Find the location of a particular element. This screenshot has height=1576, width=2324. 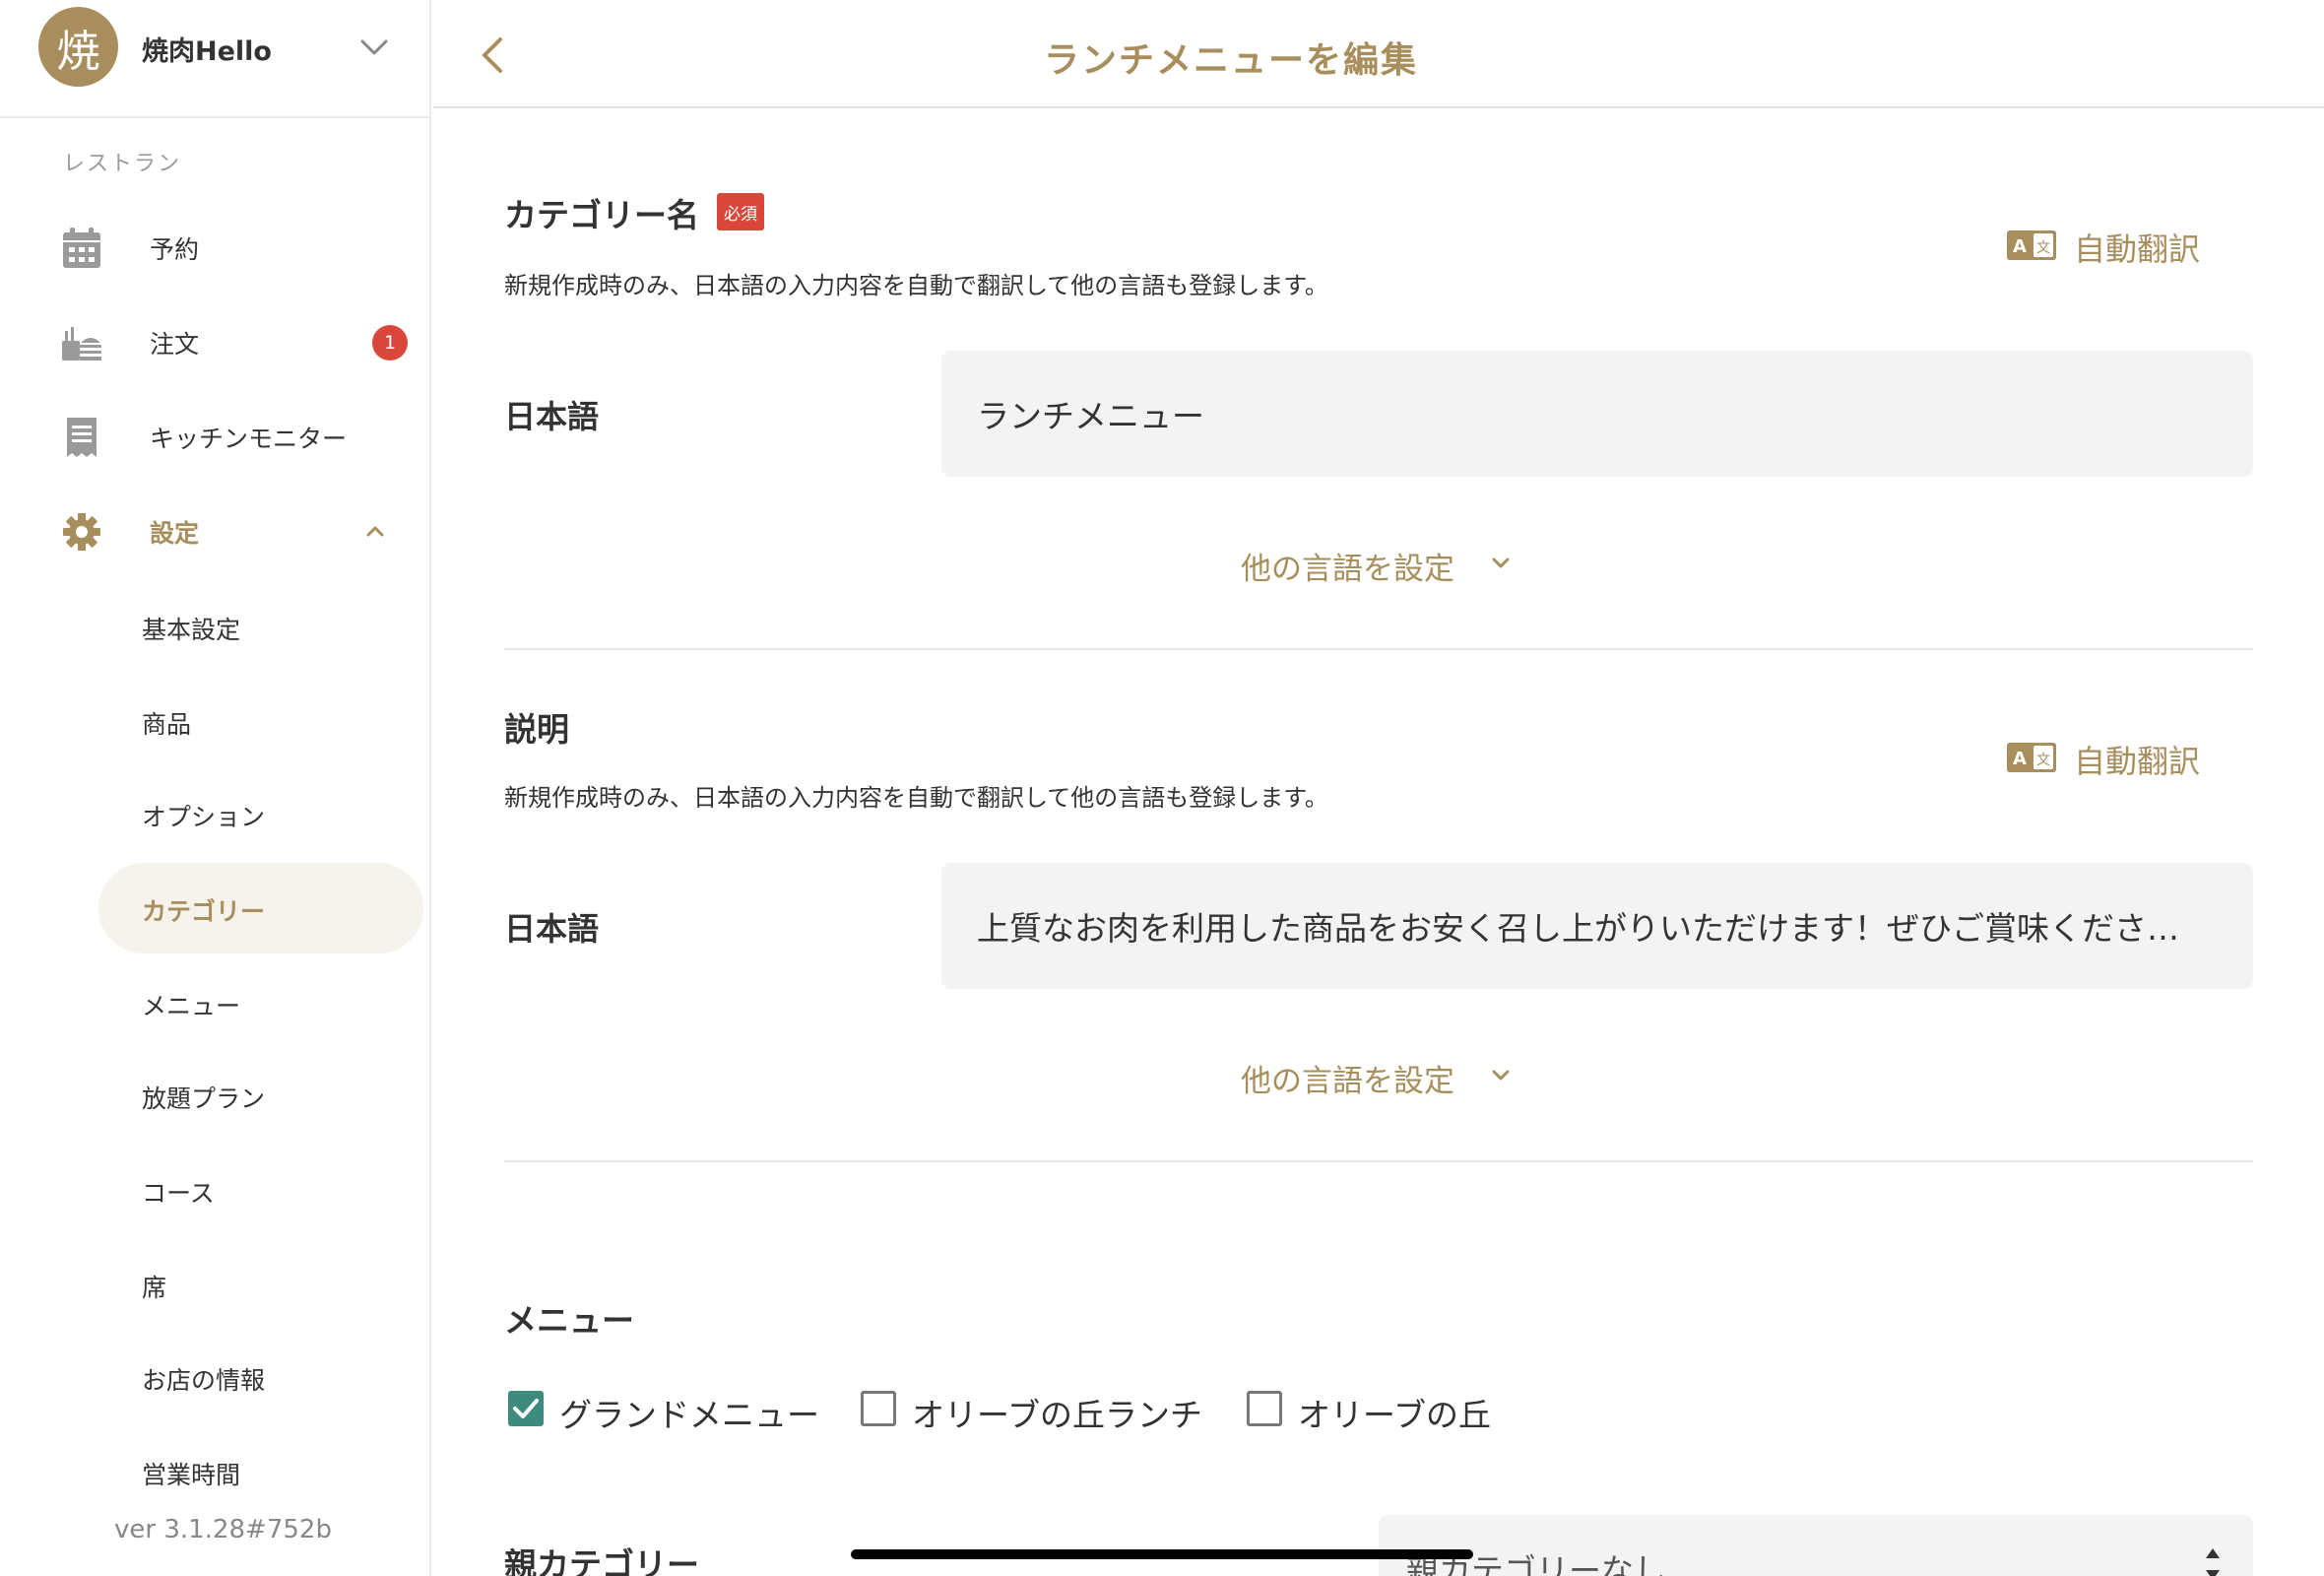

top-bar: ランチメニューを編集 is located at coordinates (1378, 54).